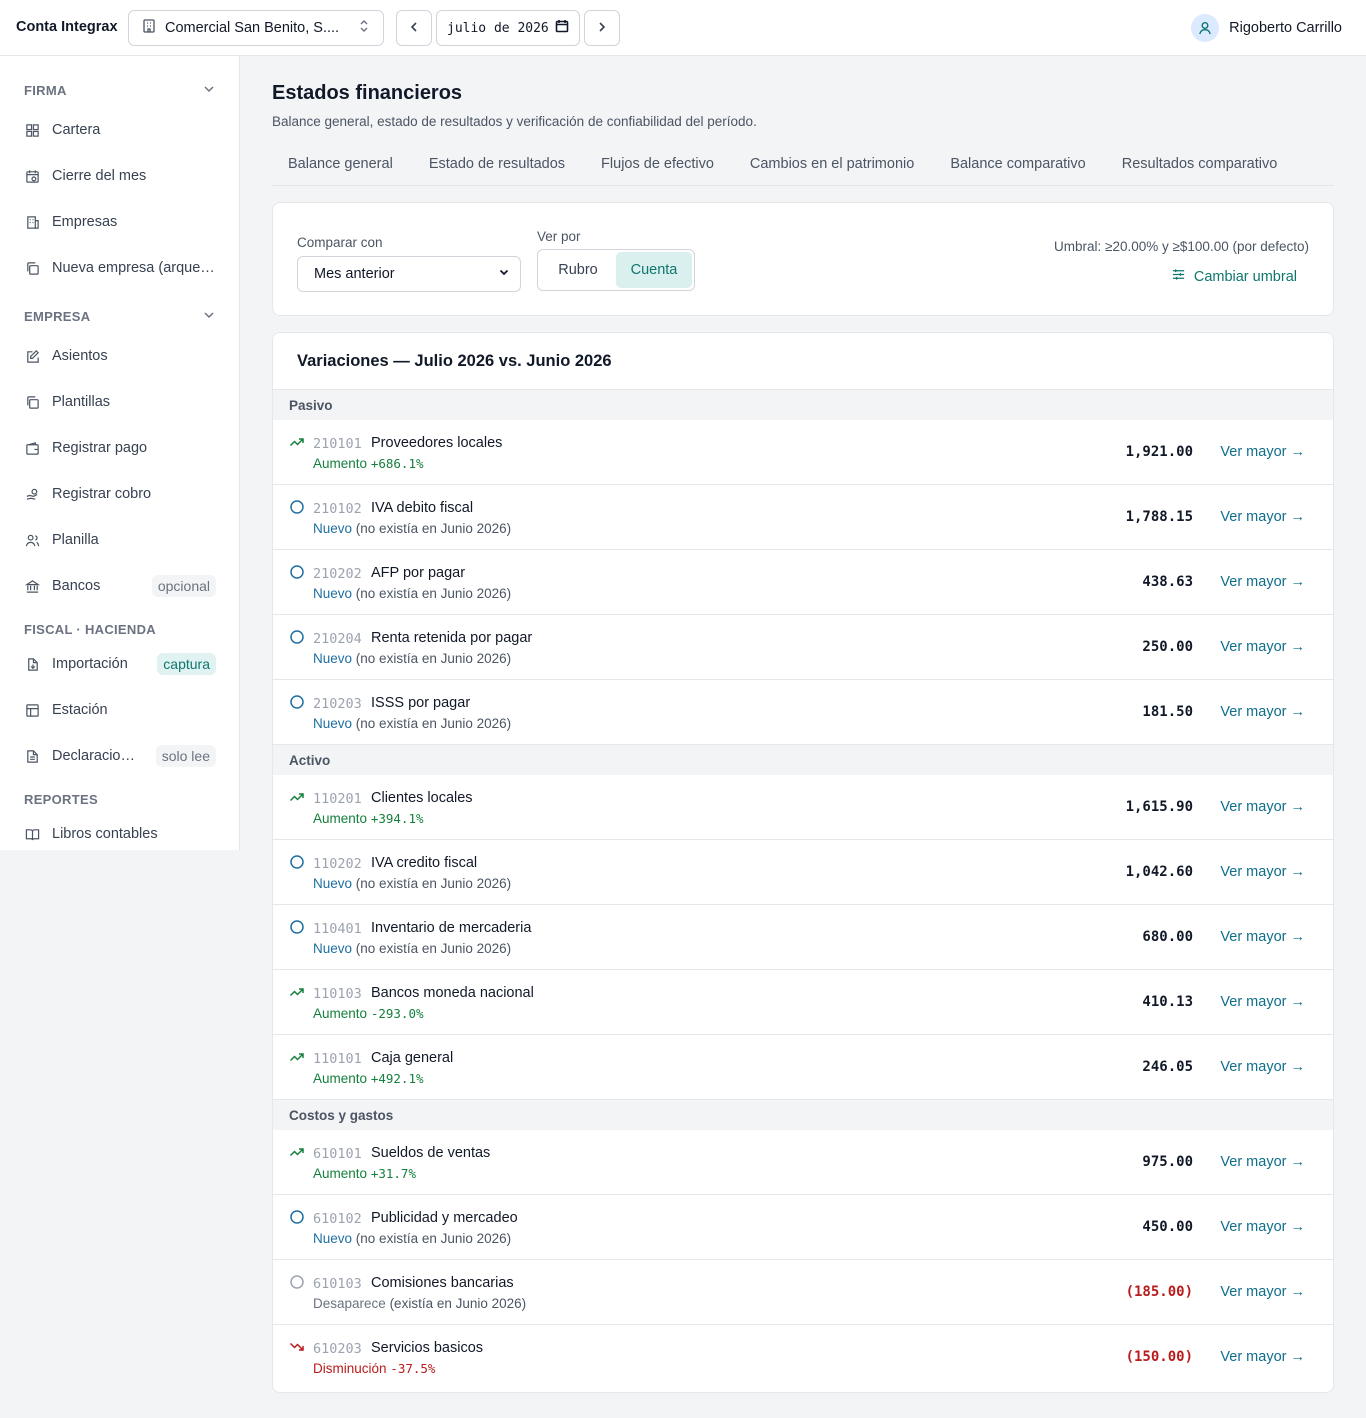 The height and width of the screenshot is (1418, 1366). What do you see at coordinates (337, 444) in the screenshot?
I see `account-code: 210101` at bounding box center [337, 444].